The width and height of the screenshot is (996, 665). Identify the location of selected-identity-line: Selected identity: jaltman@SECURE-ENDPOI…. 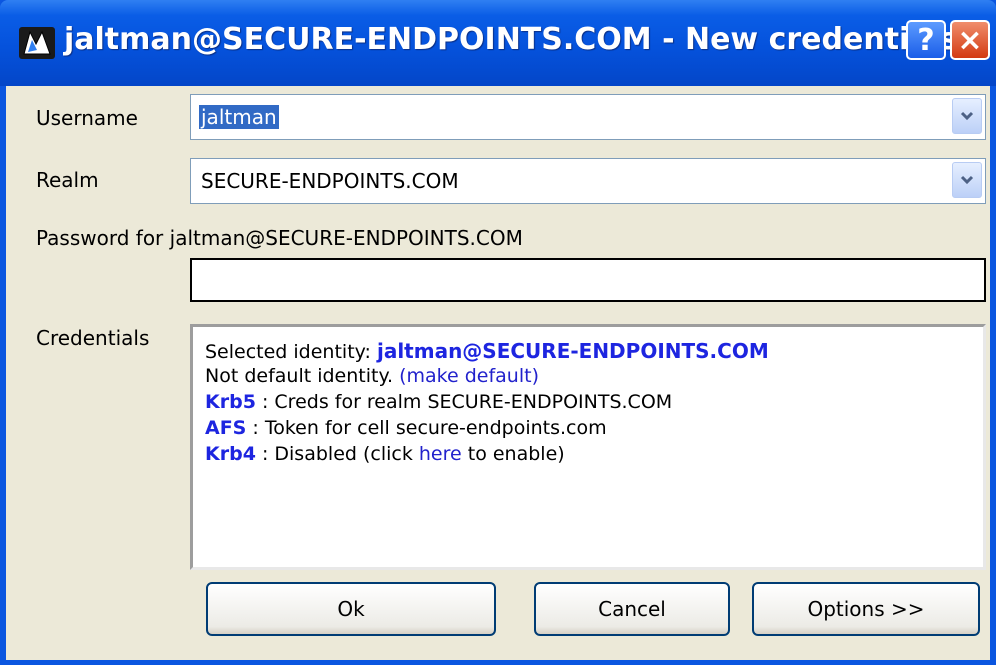
(487, 351).